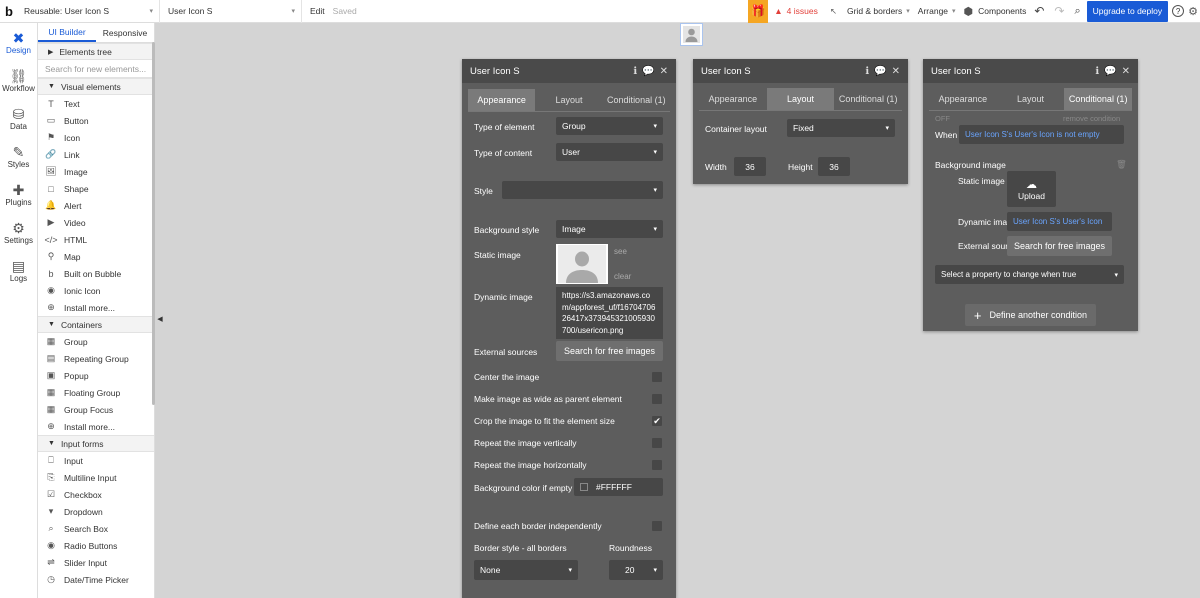 The width and height of the screenshot is (1200, 598). I want to click on help-icon: ?, so click(1178, 11).